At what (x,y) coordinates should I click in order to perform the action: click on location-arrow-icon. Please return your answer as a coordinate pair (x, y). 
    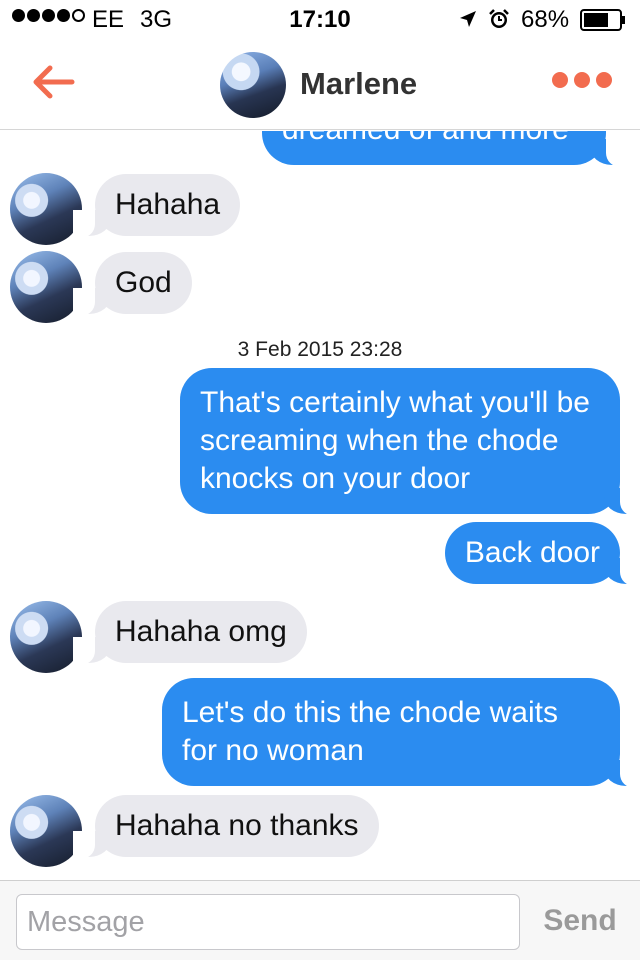
    Looking at the image, I should click on (468, 19).